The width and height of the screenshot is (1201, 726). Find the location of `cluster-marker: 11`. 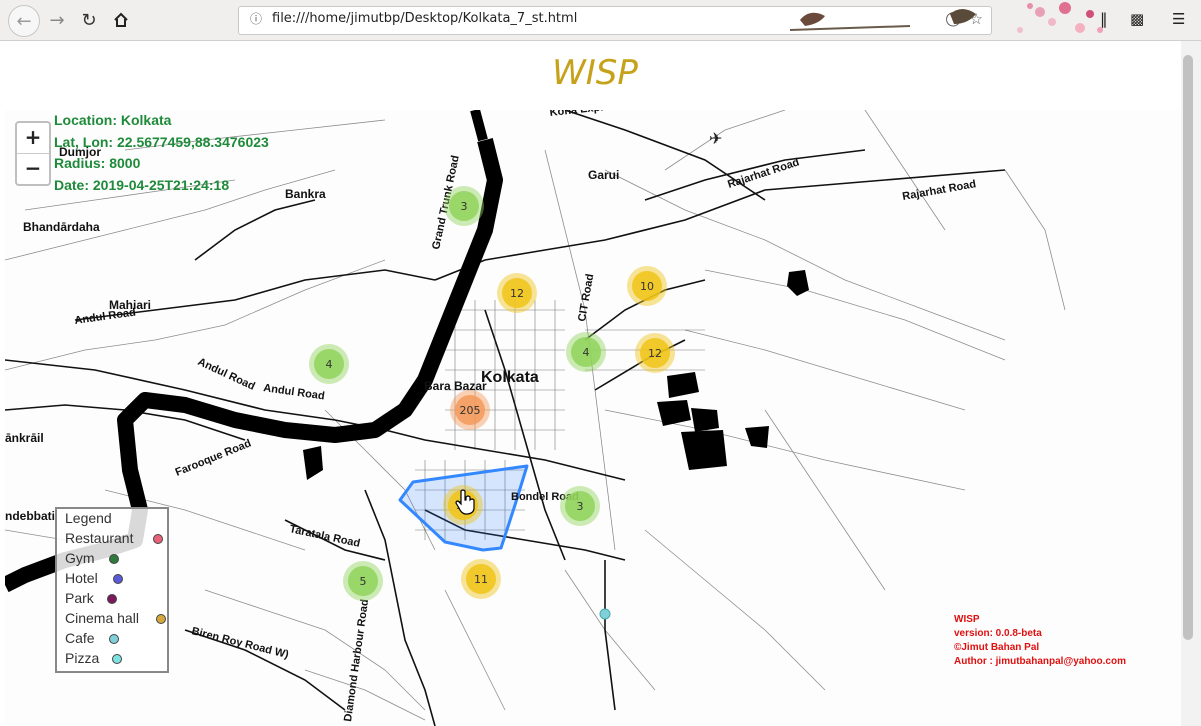

cluster-marker: 11 is located at coordinates (481, 579).